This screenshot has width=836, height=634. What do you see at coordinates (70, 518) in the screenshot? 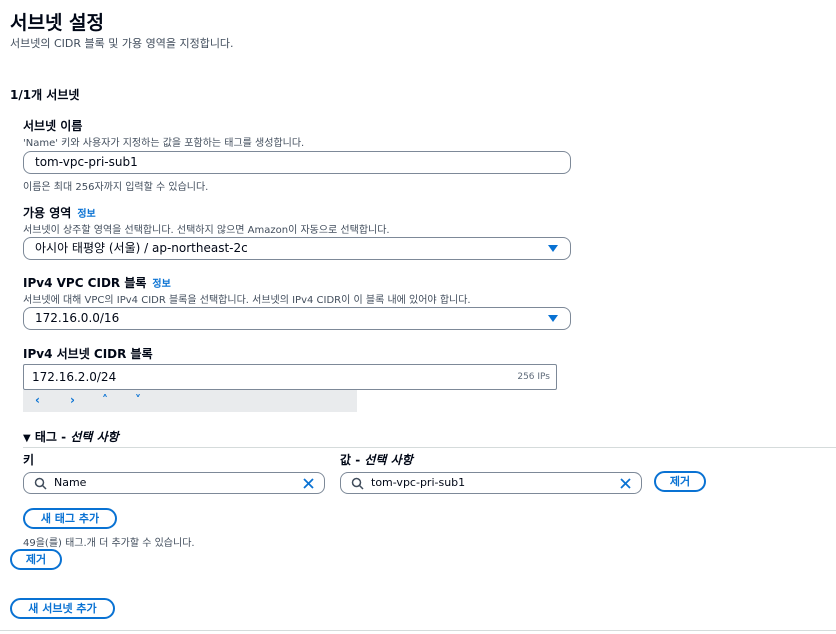
I see `add-tag-button: 새 태그 추가` at bounding box center [70, 518].